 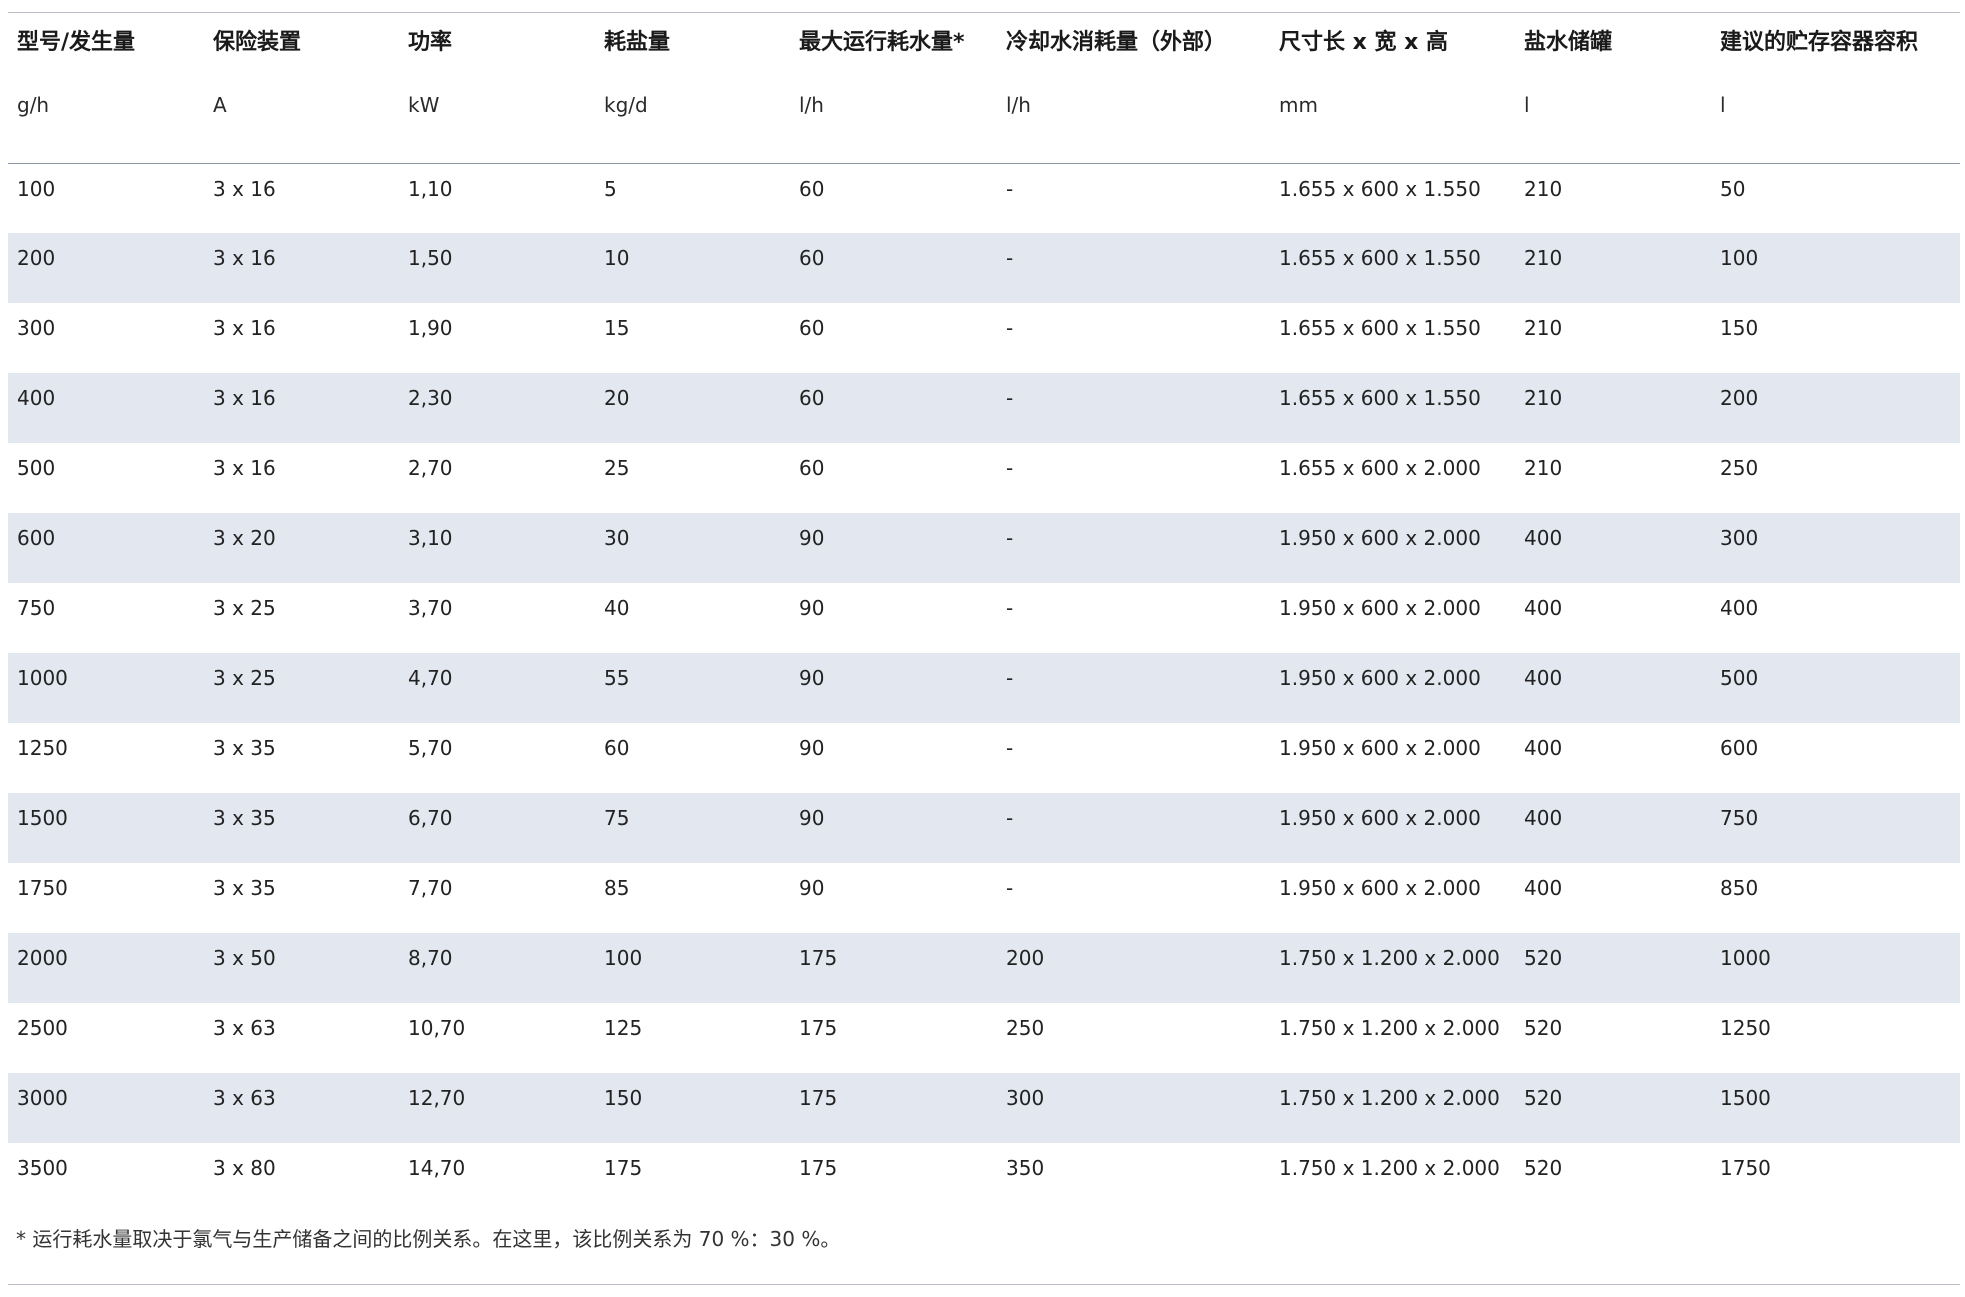 I want to click on table-cell: 5, so click(x=610, y=188).